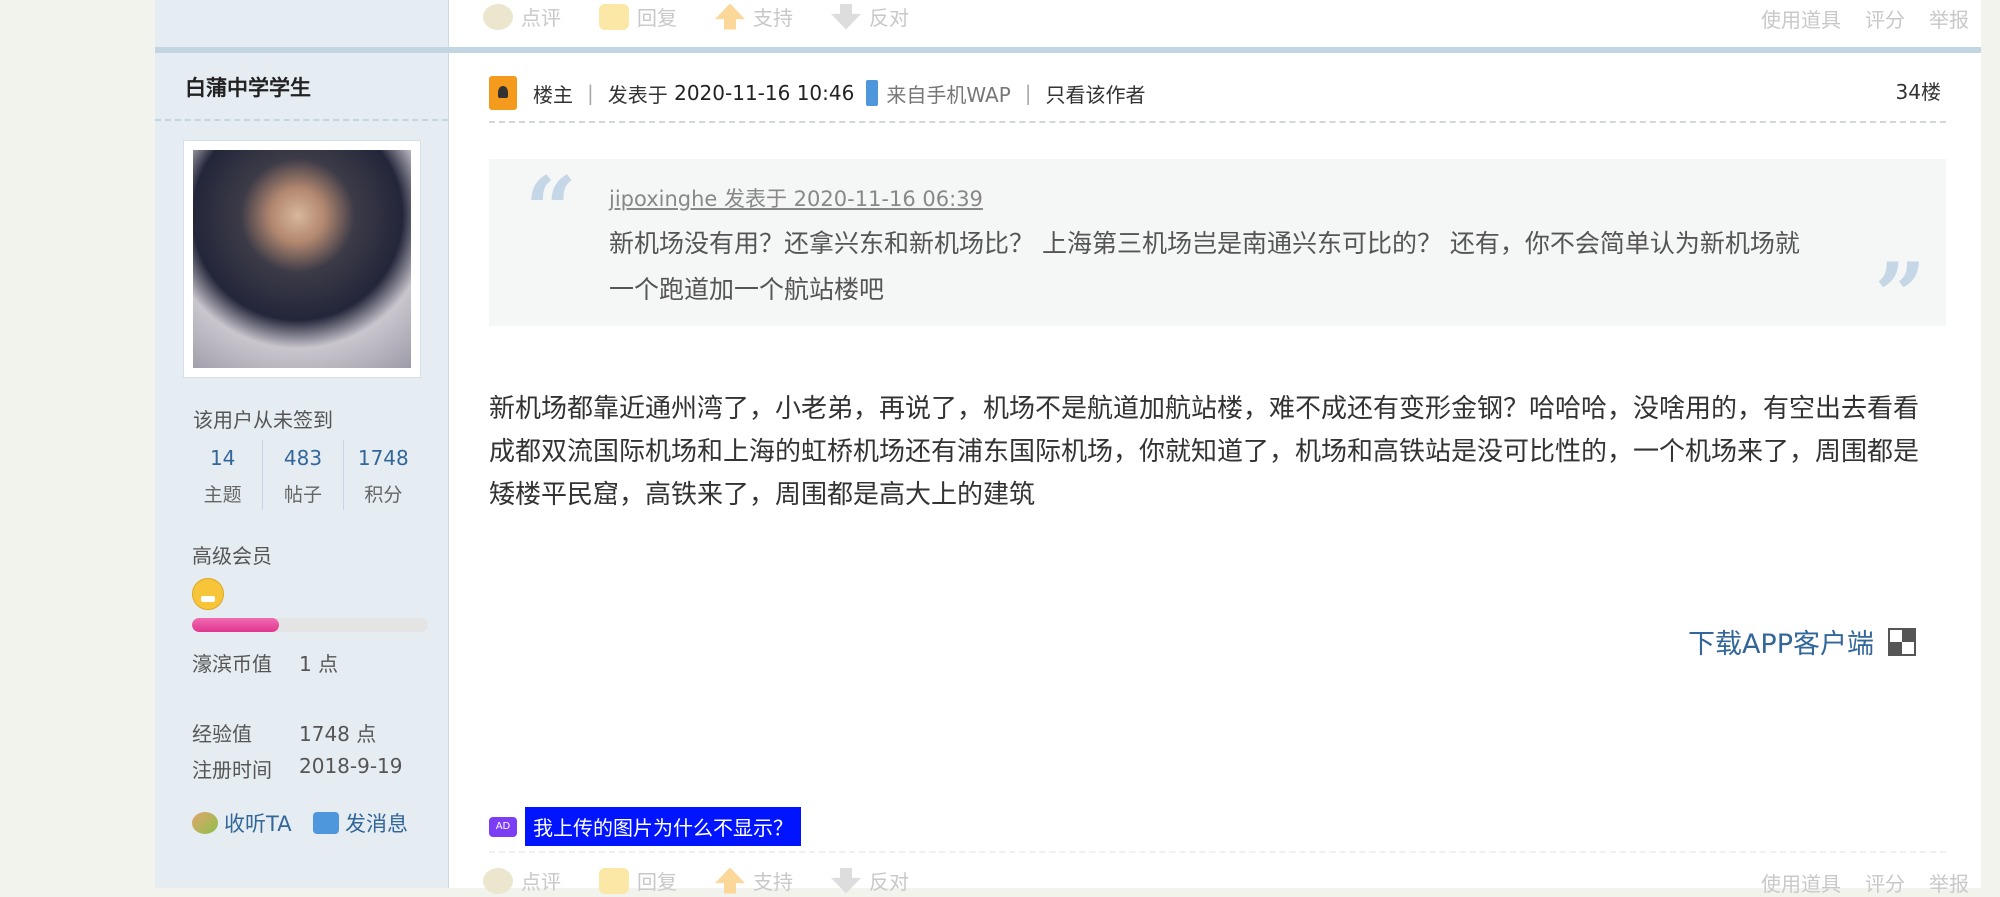 This screenshot has height=897, width=2000. Describe the element at coordinates (551, 210) in the screenshot. I see `open-quote-icon: “` at that location.